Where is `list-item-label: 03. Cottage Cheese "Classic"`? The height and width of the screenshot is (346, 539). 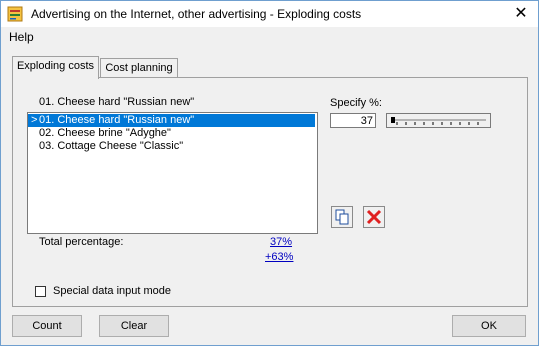 list-item-label: 03. Cottage Cheese "Classic" is located at coordinates (111, 146).